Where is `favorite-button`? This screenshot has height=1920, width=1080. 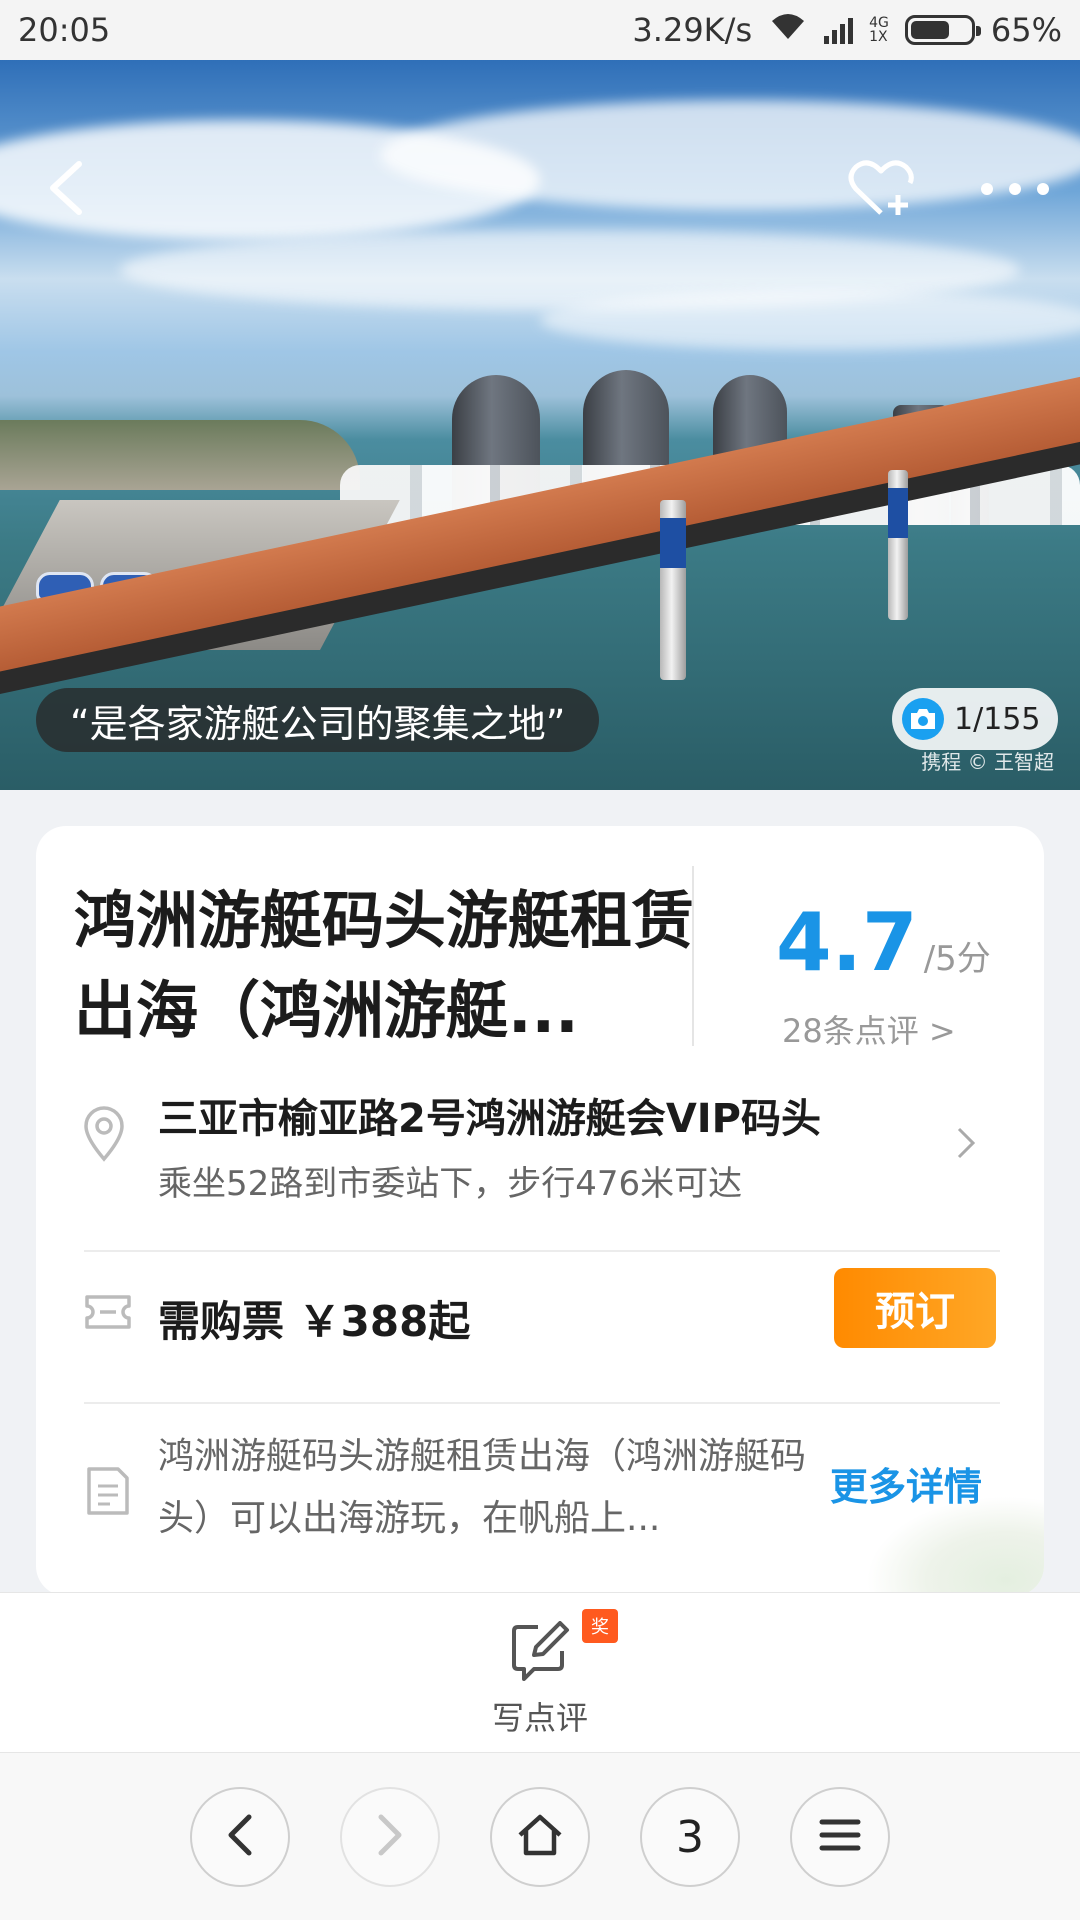
favorite-button is located at coordinates (881, 190).